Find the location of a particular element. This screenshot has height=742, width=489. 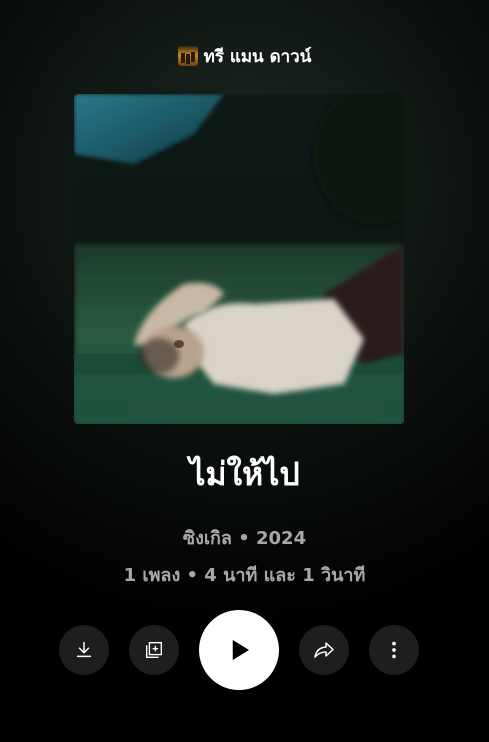

more-options-button is located at coordinates (394, 650).